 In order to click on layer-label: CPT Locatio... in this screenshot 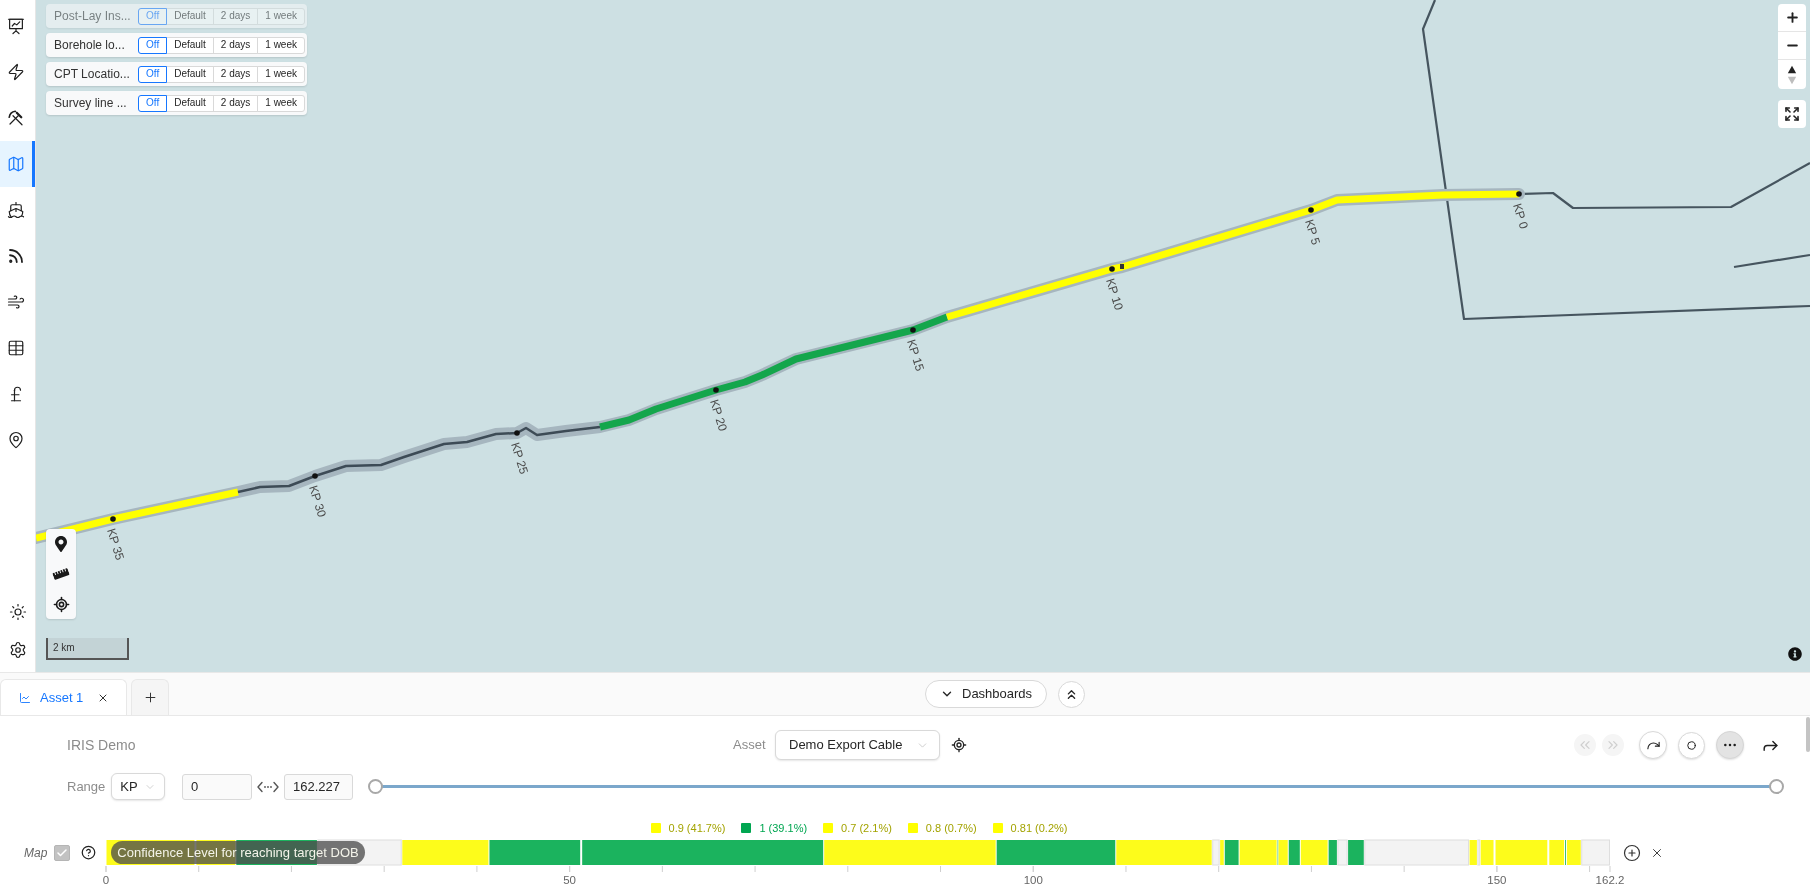, I will do `click(92, 74)`.